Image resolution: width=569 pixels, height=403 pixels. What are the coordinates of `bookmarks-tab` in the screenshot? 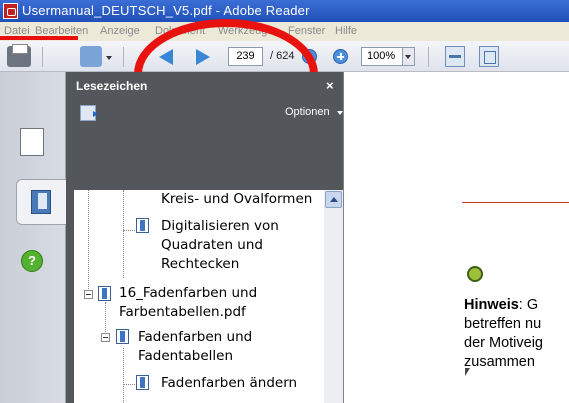 It's located at (41, 202).